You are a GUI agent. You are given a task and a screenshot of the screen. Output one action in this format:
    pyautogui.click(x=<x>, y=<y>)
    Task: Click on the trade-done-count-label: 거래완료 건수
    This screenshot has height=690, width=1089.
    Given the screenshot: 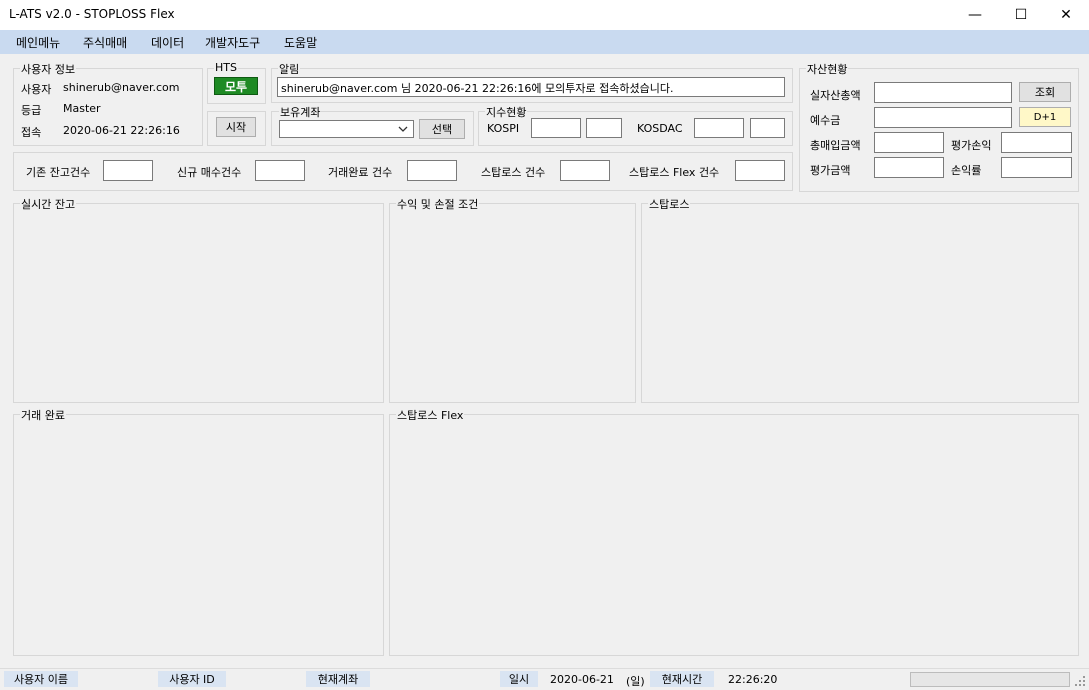 What is the action you would take?
    pyautogui.click(x=360, y=172)
    